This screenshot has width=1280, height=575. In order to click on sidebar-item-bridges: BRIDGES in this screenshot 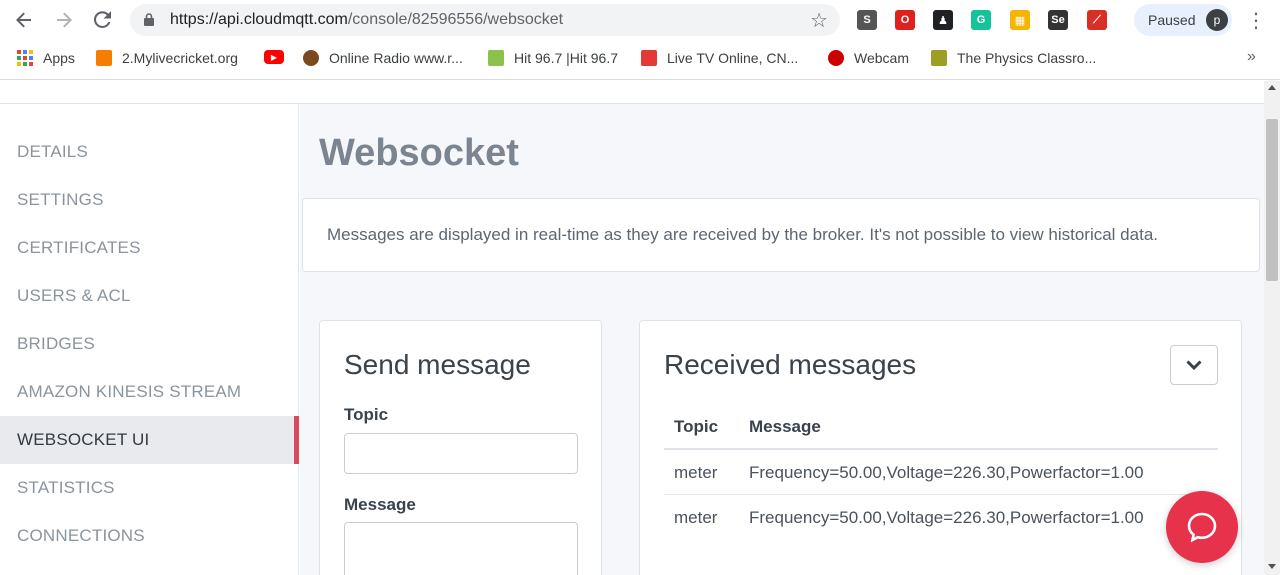, I will do `click(149, 344)`.